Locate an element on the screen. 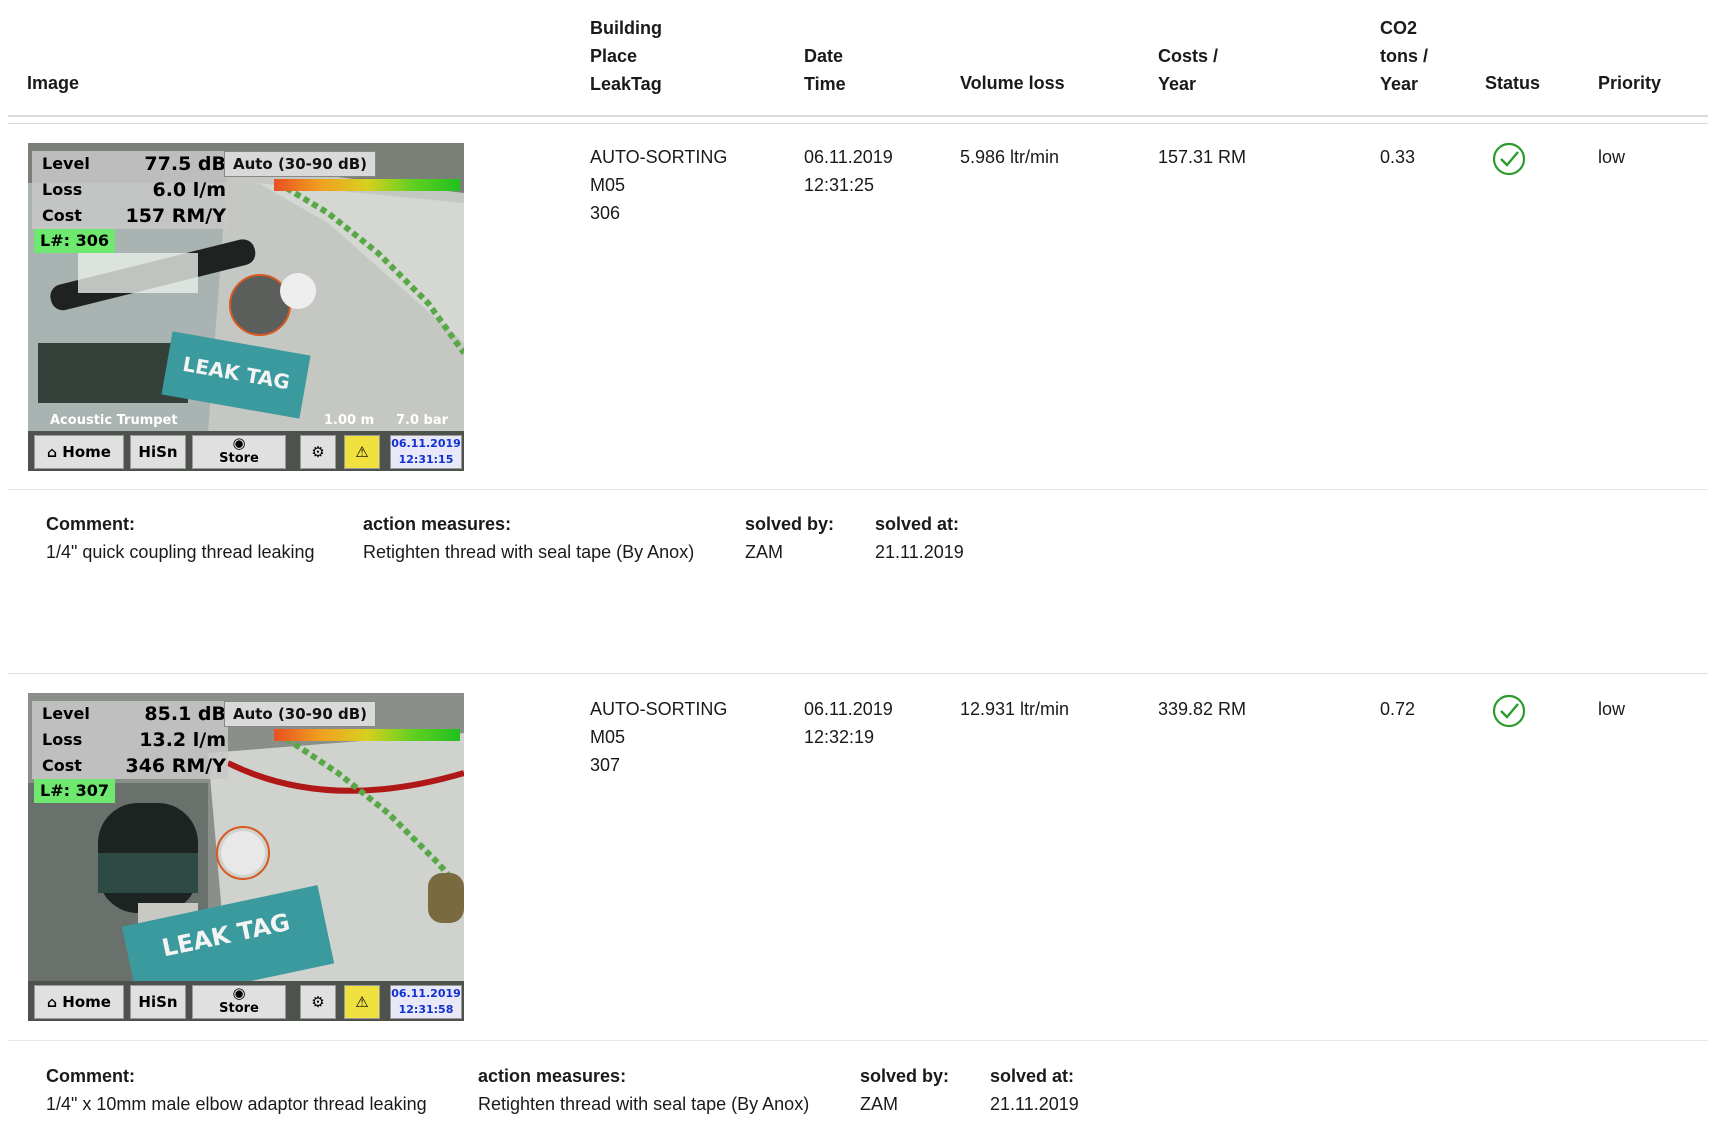  costs-cell: 157.31 RM is located at coordinates (1202, 157).